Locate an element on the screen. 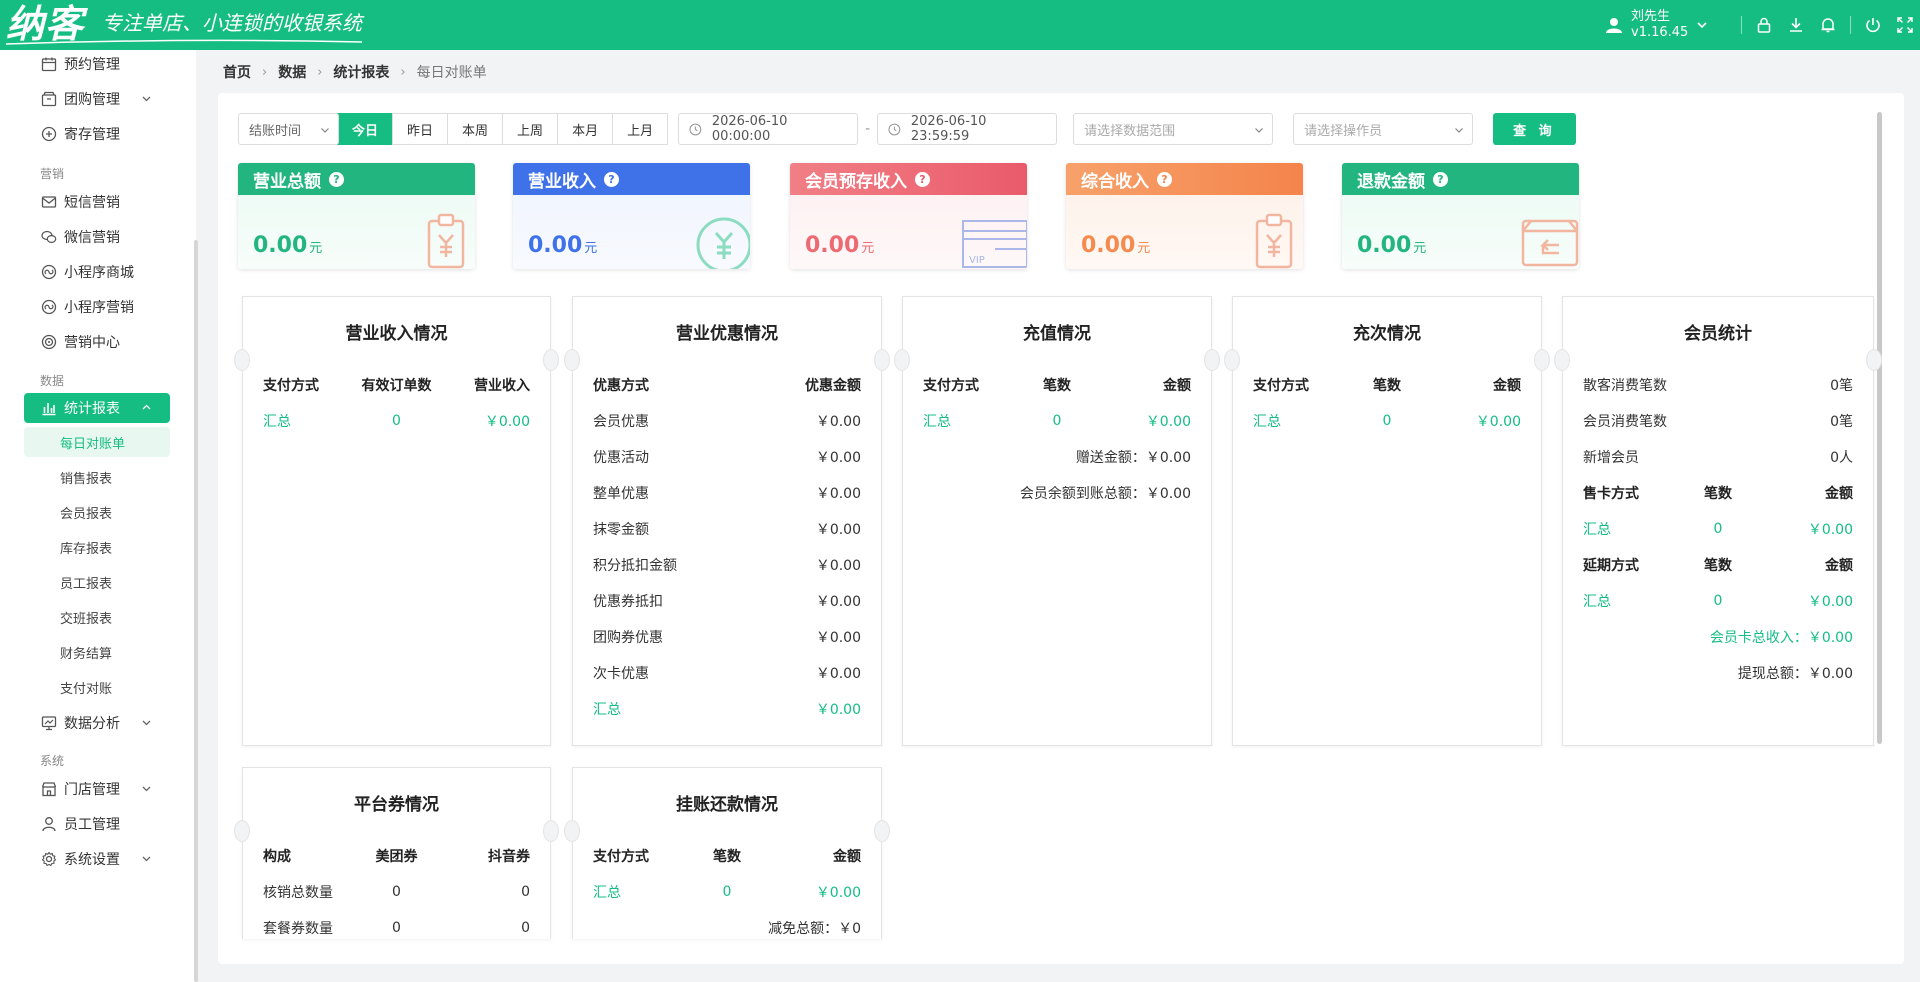  stat-header: 综合收入 ? is located at coordinates (1184, 179).